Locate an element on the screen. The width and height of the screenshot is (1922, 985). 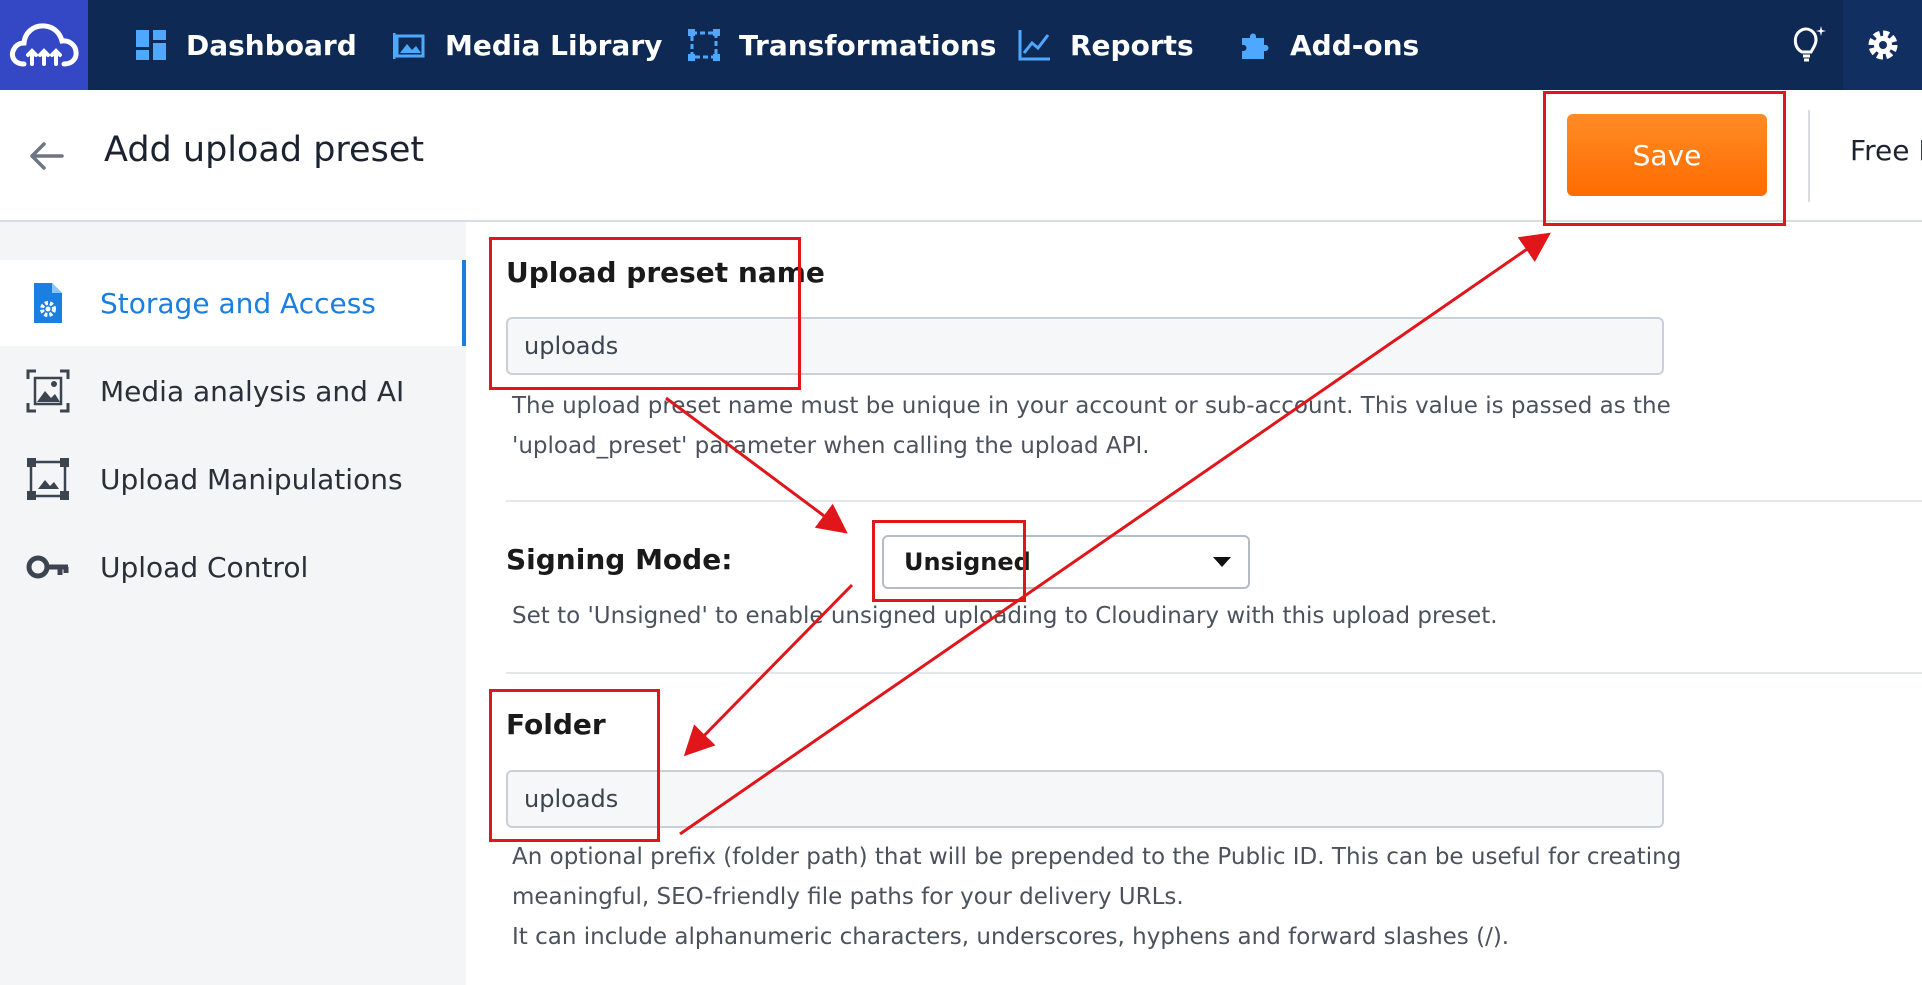
sidebar-item-label: Upload Control is located at coordinates (204, 567).